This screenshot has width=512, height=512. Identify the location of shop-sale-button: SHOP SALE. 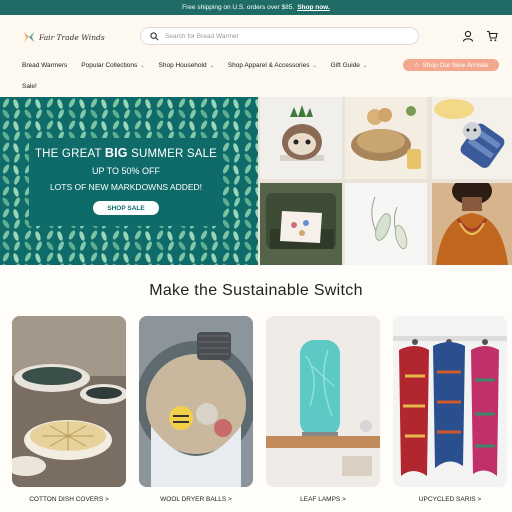
(126, 208).